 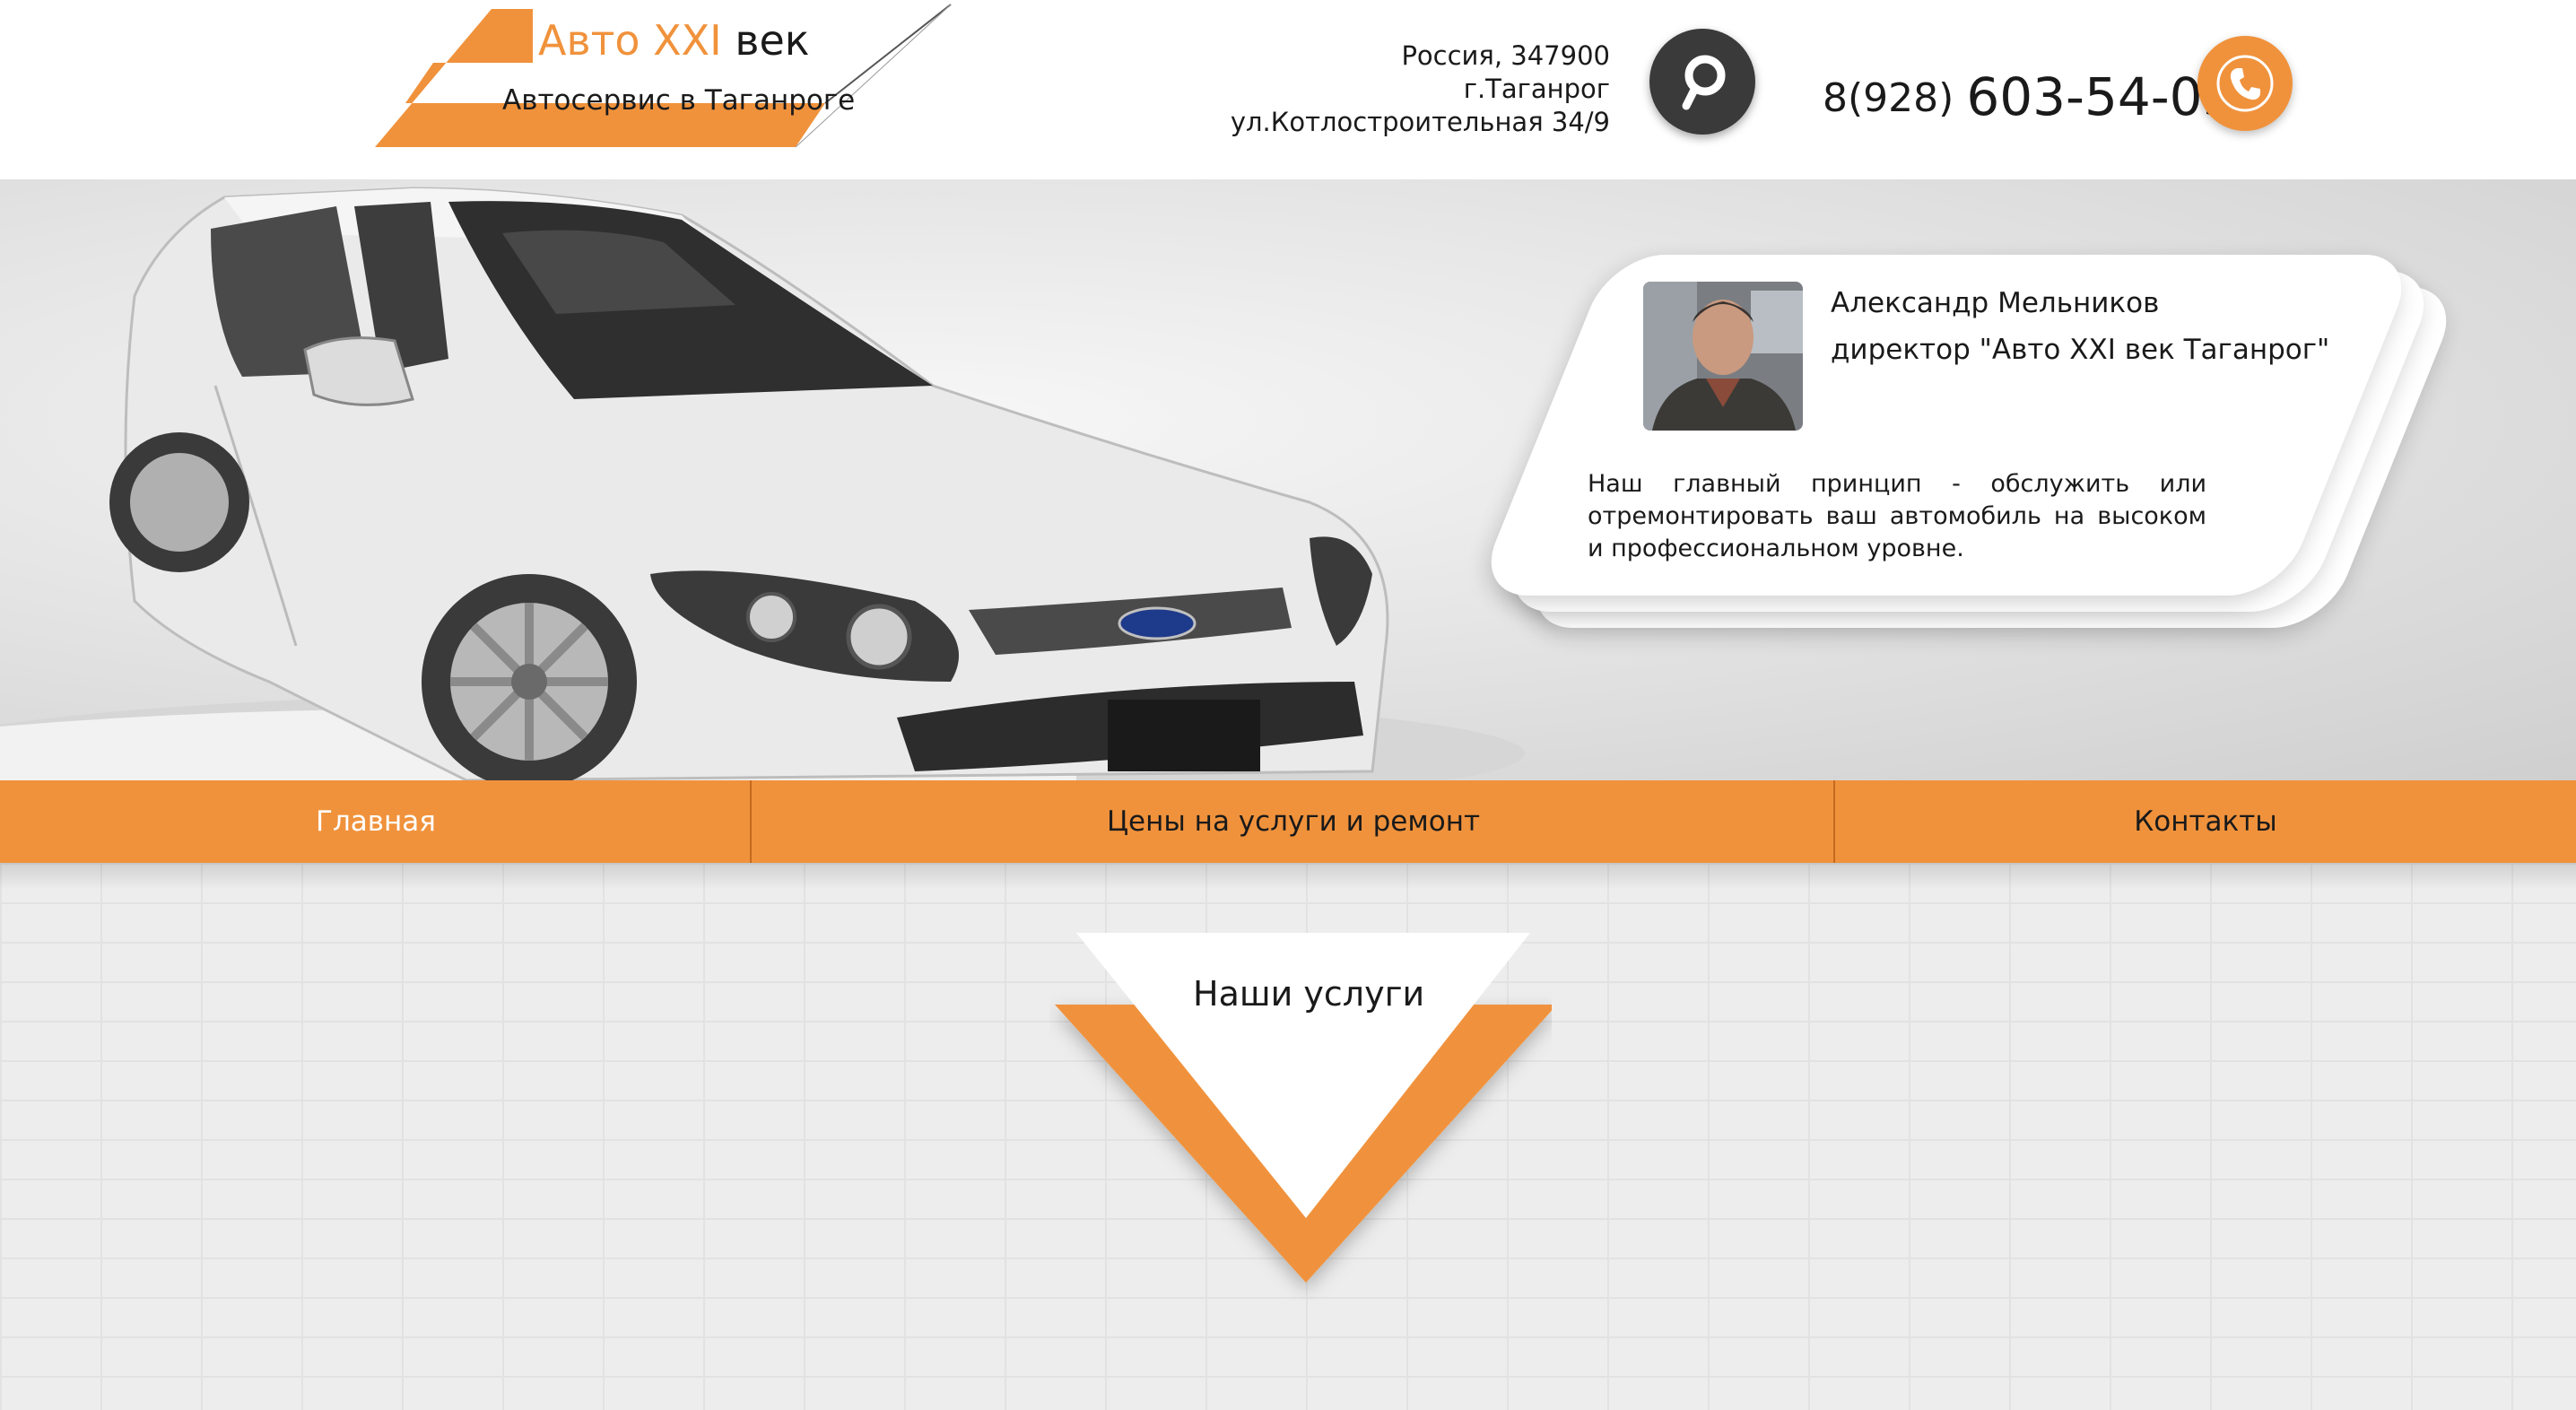 I want to click on phone-main: 603-54-03, so click(x=2101, y=96).